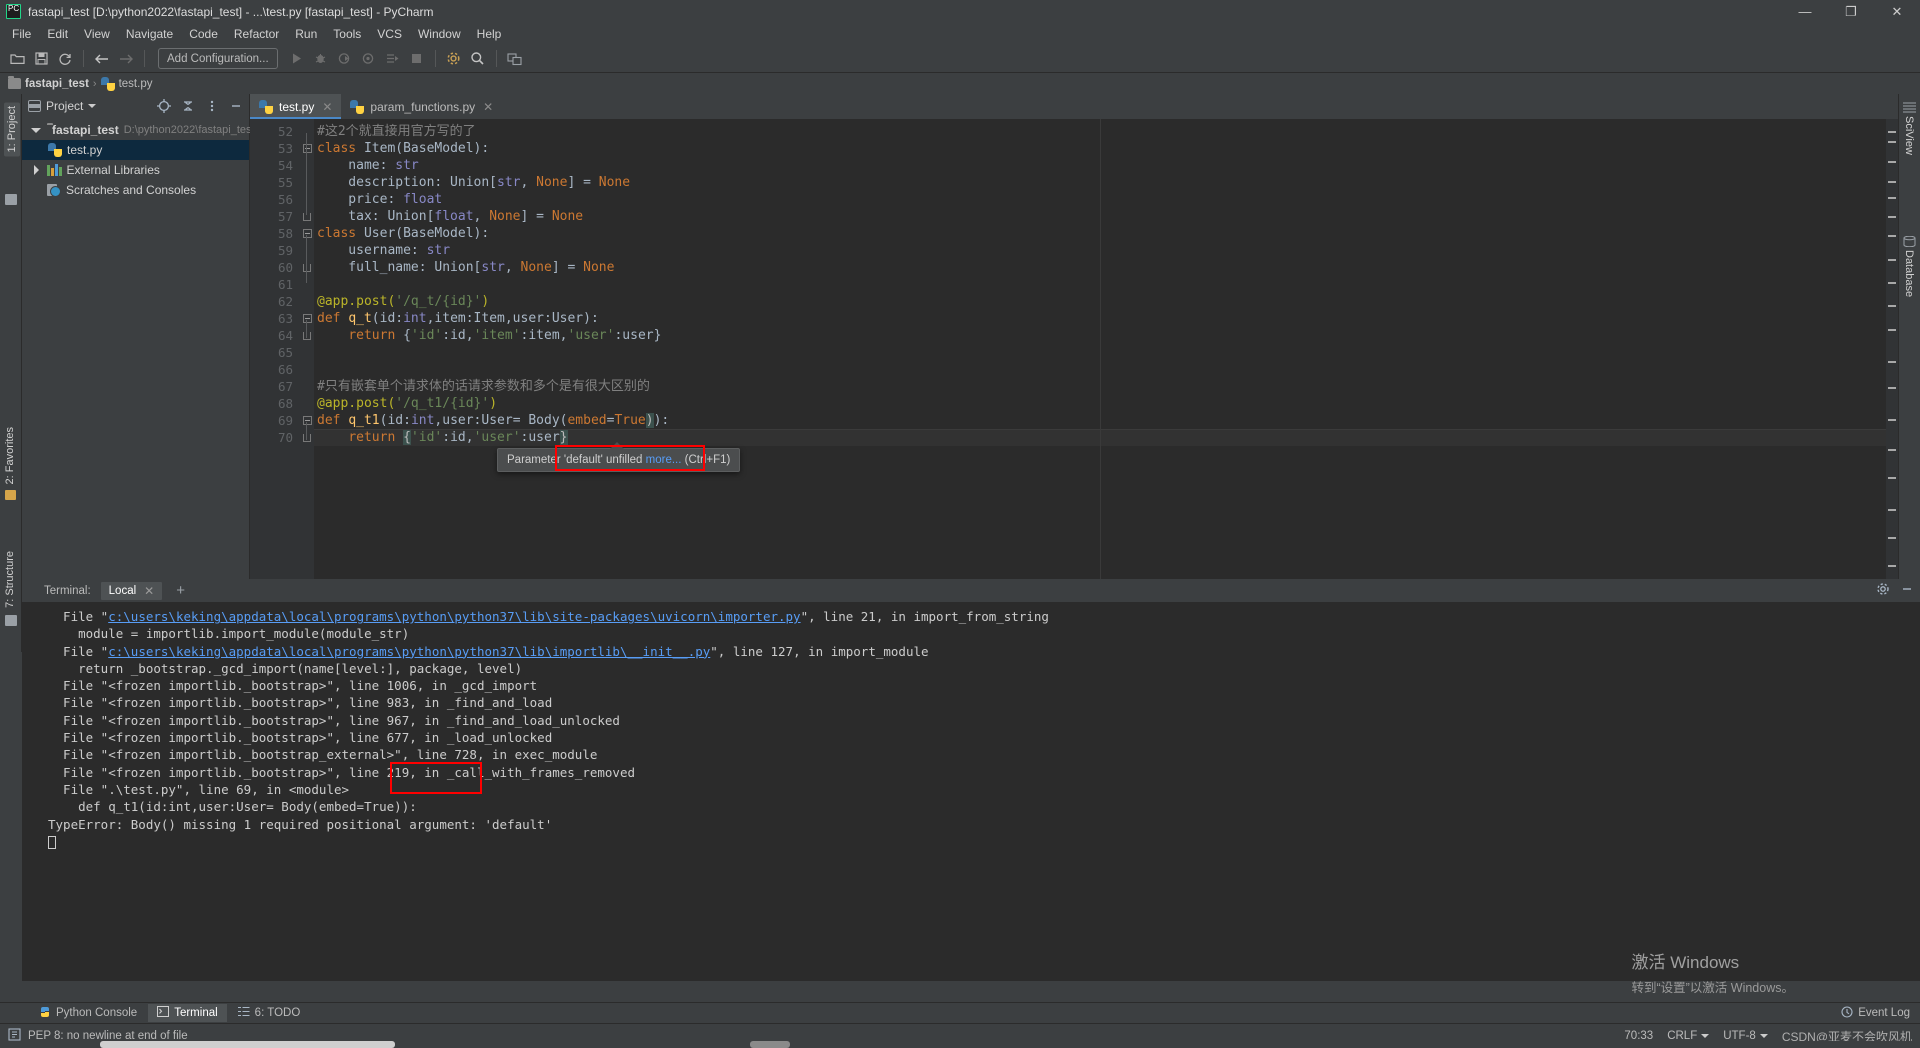 The height and width of the screenshot is (1048, 1920). I want to click on back-arrow-icon, so click(102, 59).